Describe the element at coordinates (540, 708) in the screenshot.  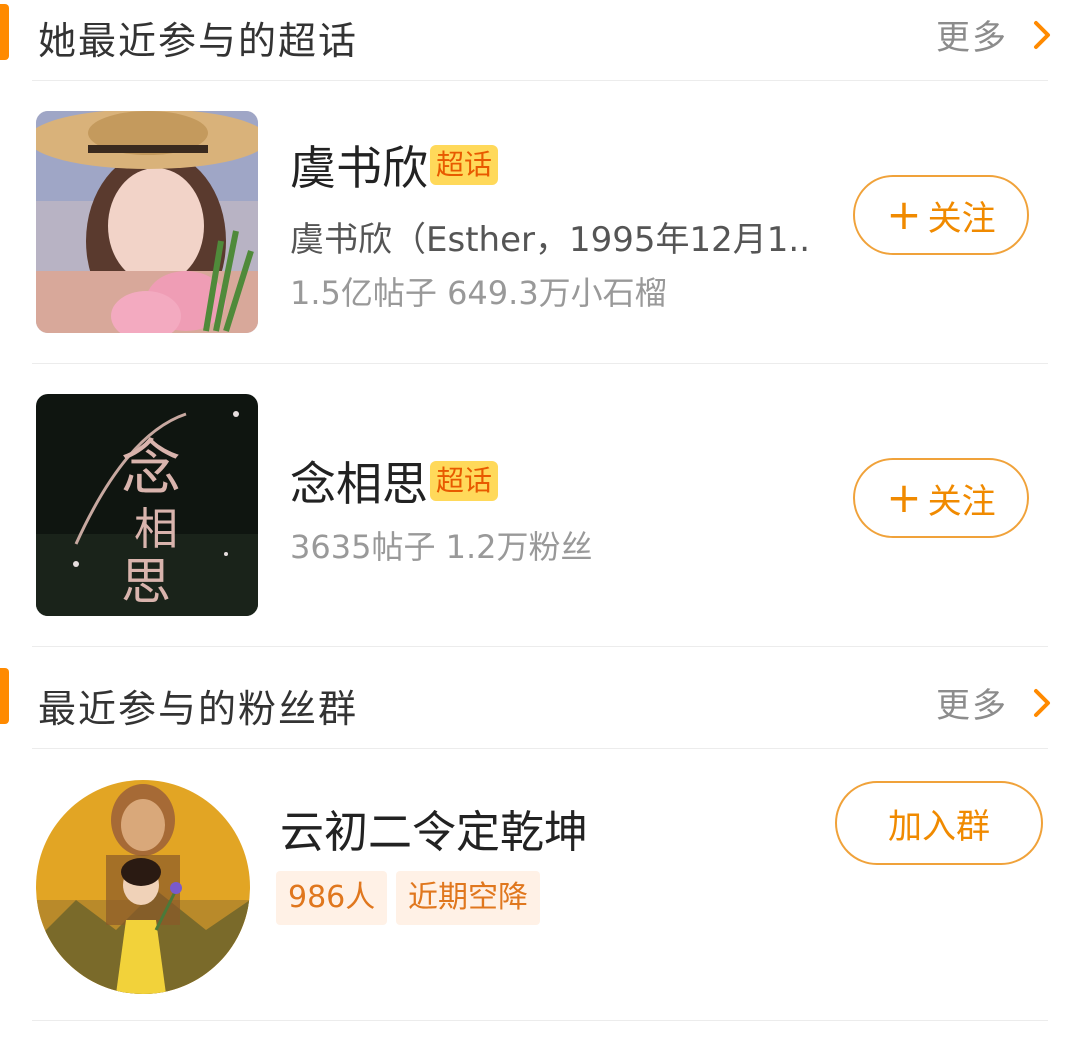
I see `fan-group-section-header: 最近参与的粉丝群 更多` at that location.